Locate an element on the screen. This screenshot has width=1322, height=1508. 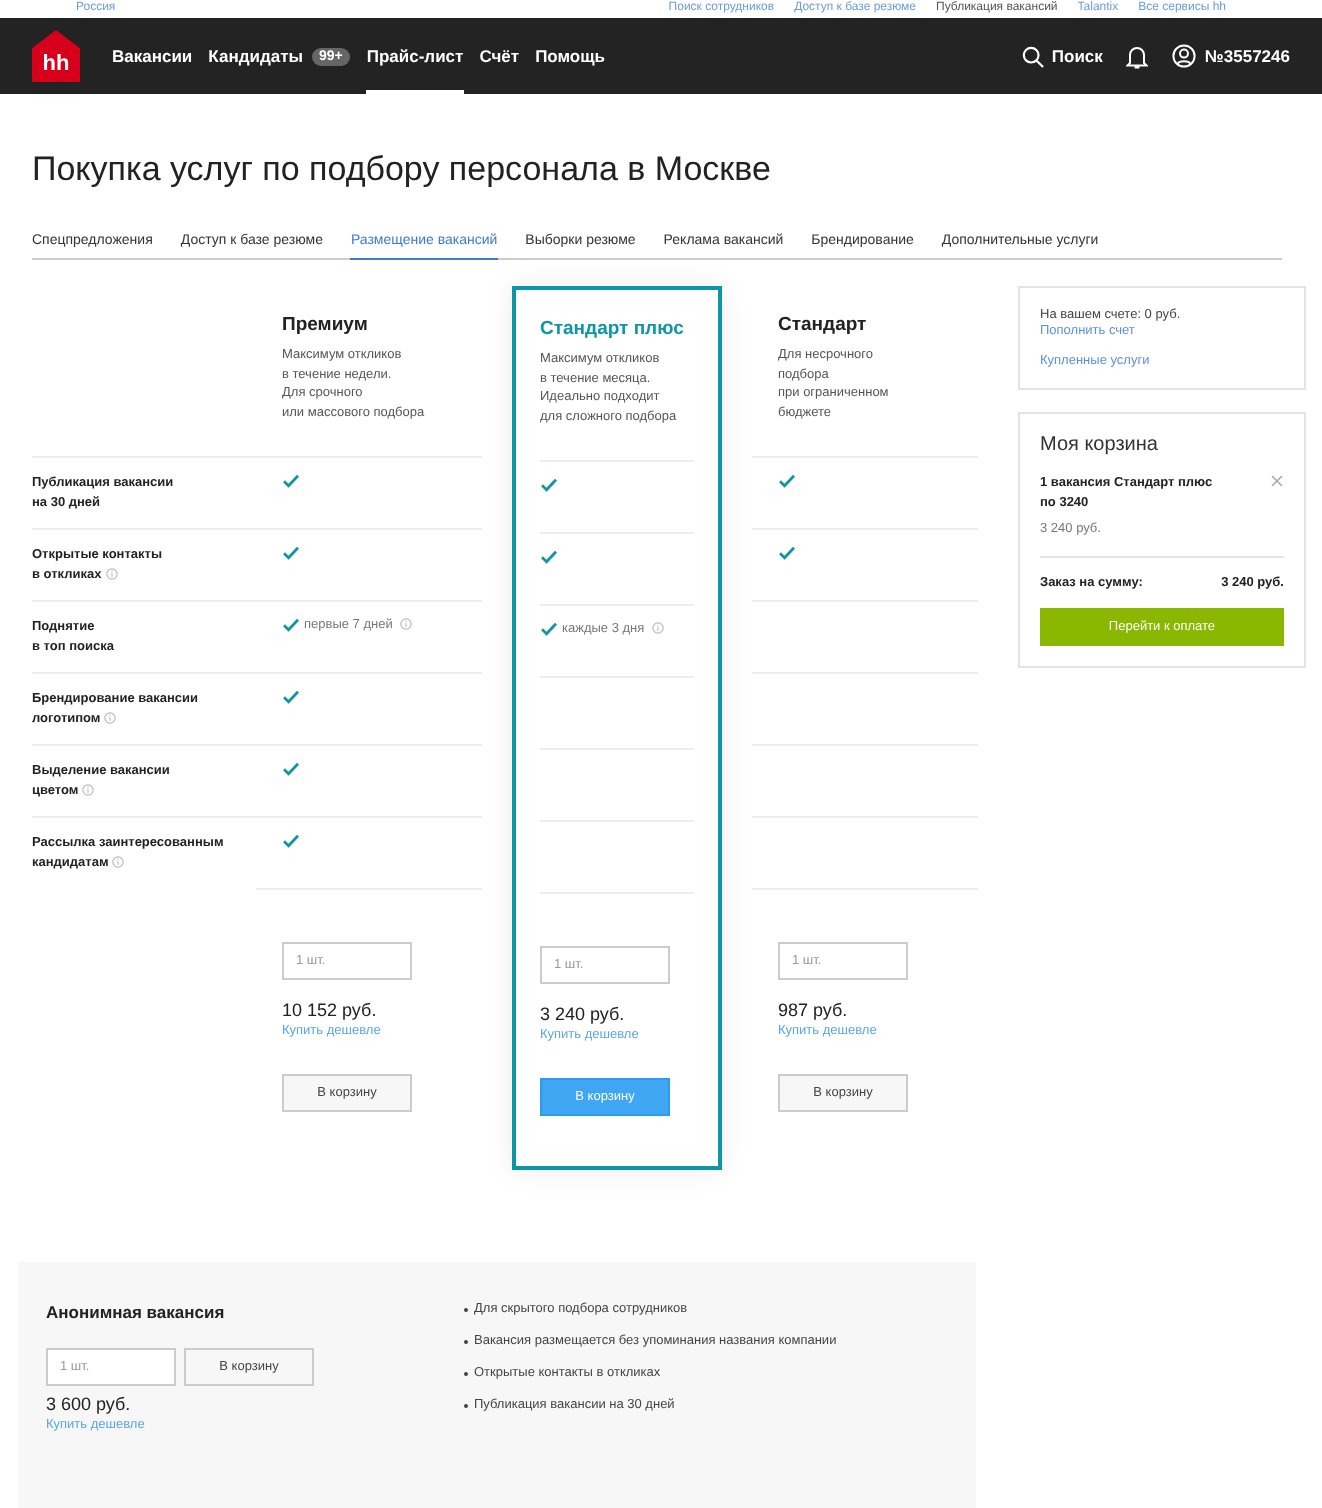
nav-item: Вакансии is located at coordinates (152, 56).